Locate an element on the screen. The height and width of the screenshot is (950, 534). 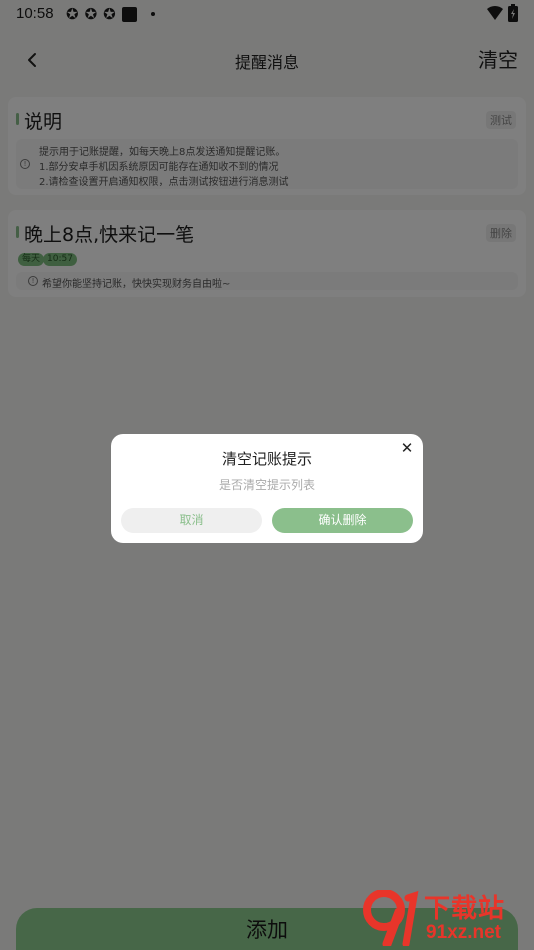
watermark-title: 下载站 is located at coordinates (465, 908).